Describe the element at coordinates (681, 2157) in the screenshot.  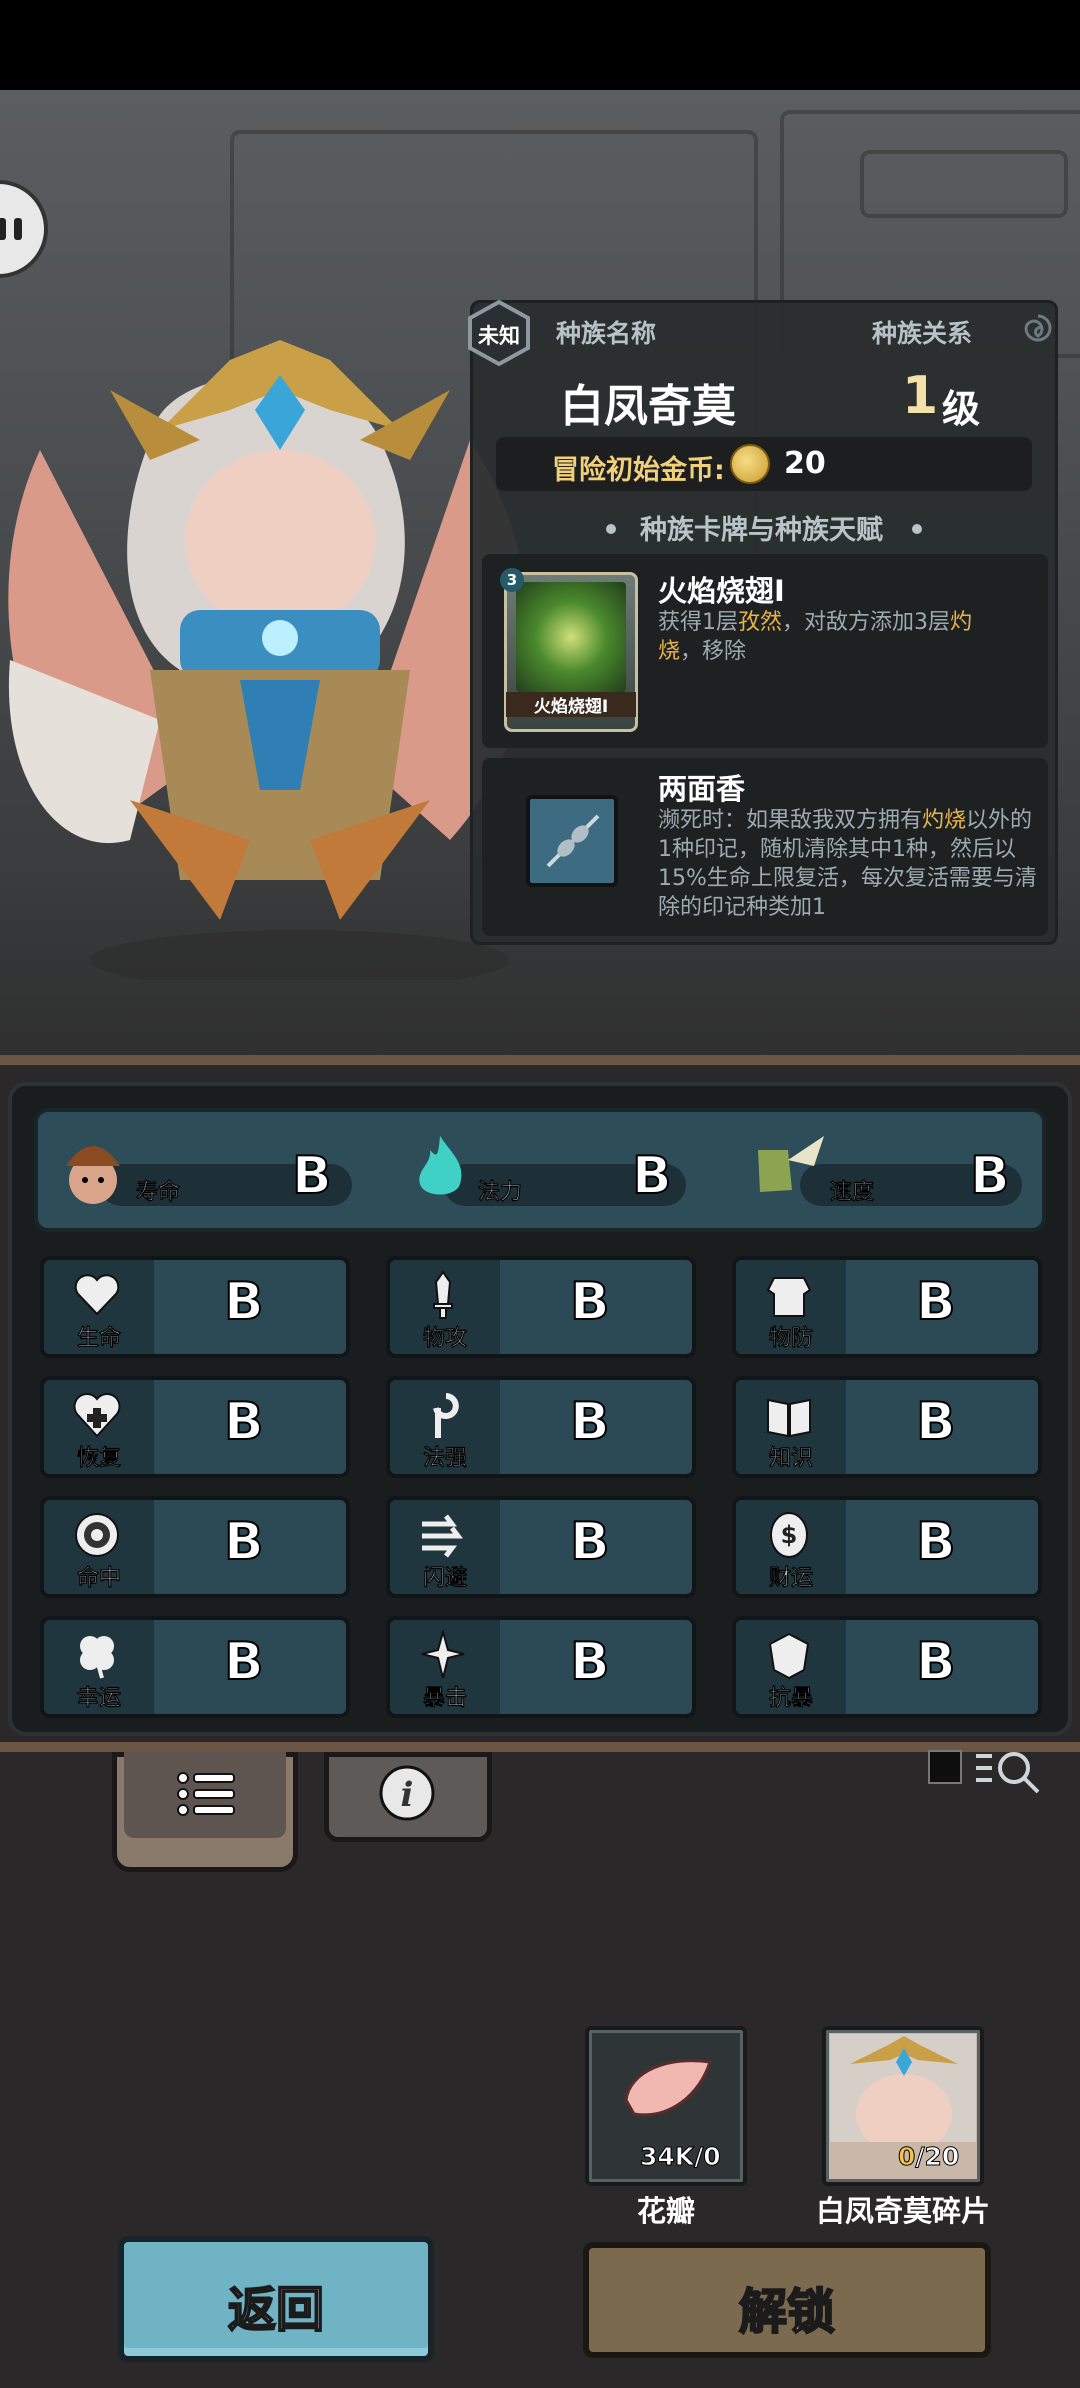
I see `petal-count: 34K/0` at that location.